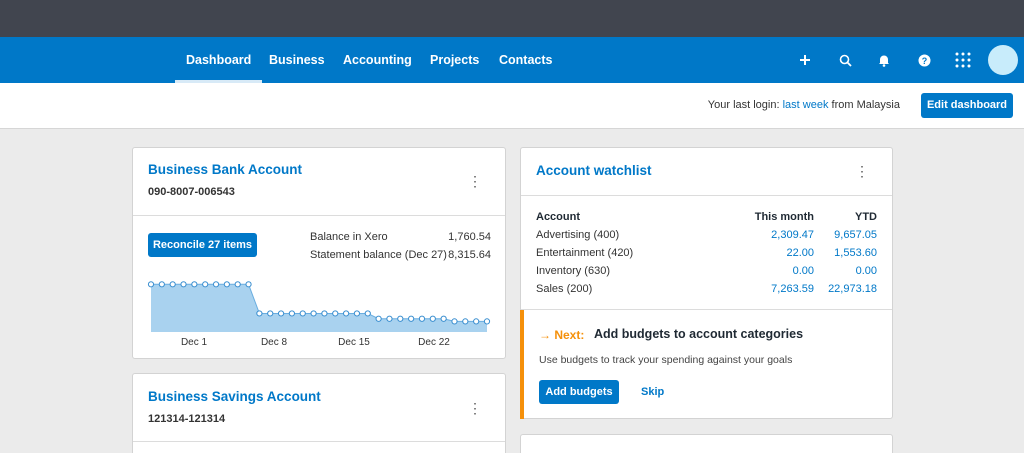 The height and width of the screenshot is (453, 1024). What do you see at coordinates (469, 237) in the screenshot?
I see `balance-xero-value: 1,760.54` at bounding box center [469, 237].